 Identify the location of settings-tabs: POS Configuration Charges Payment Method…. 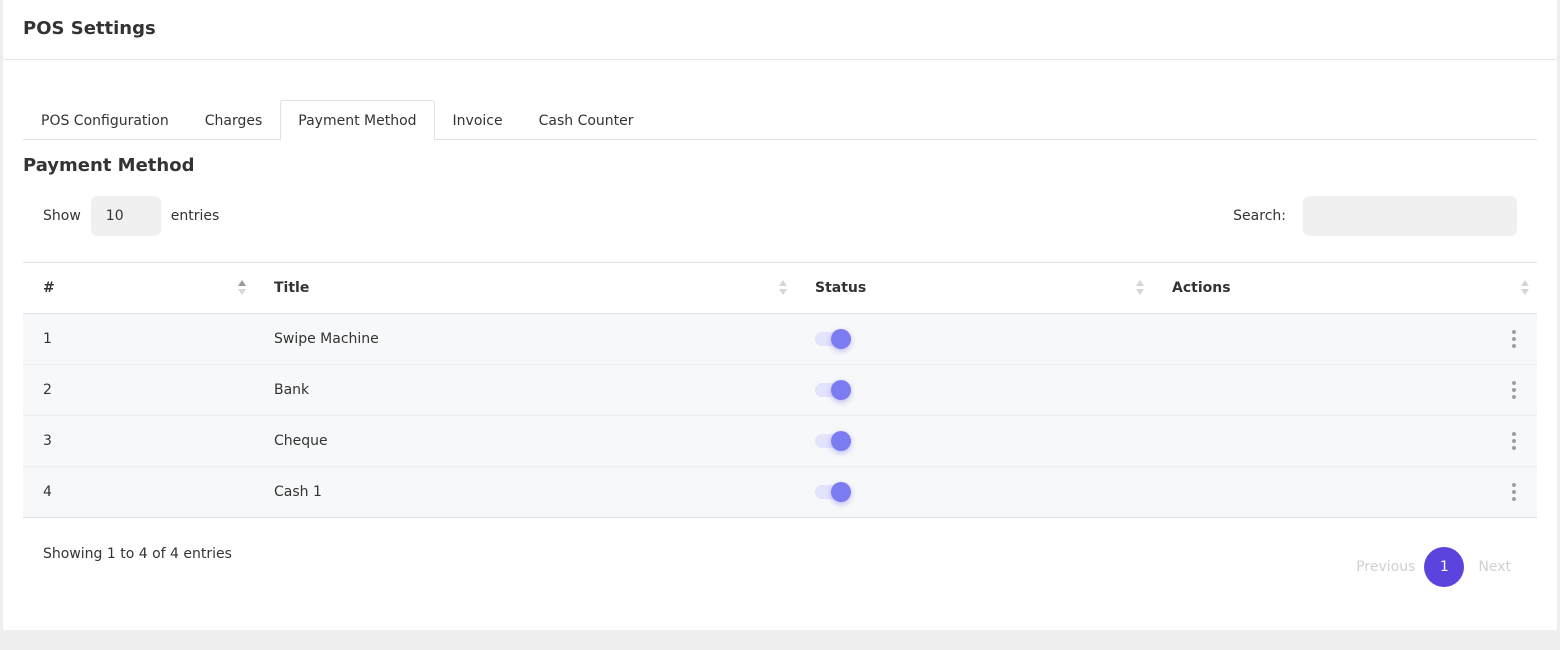
(780, 120).